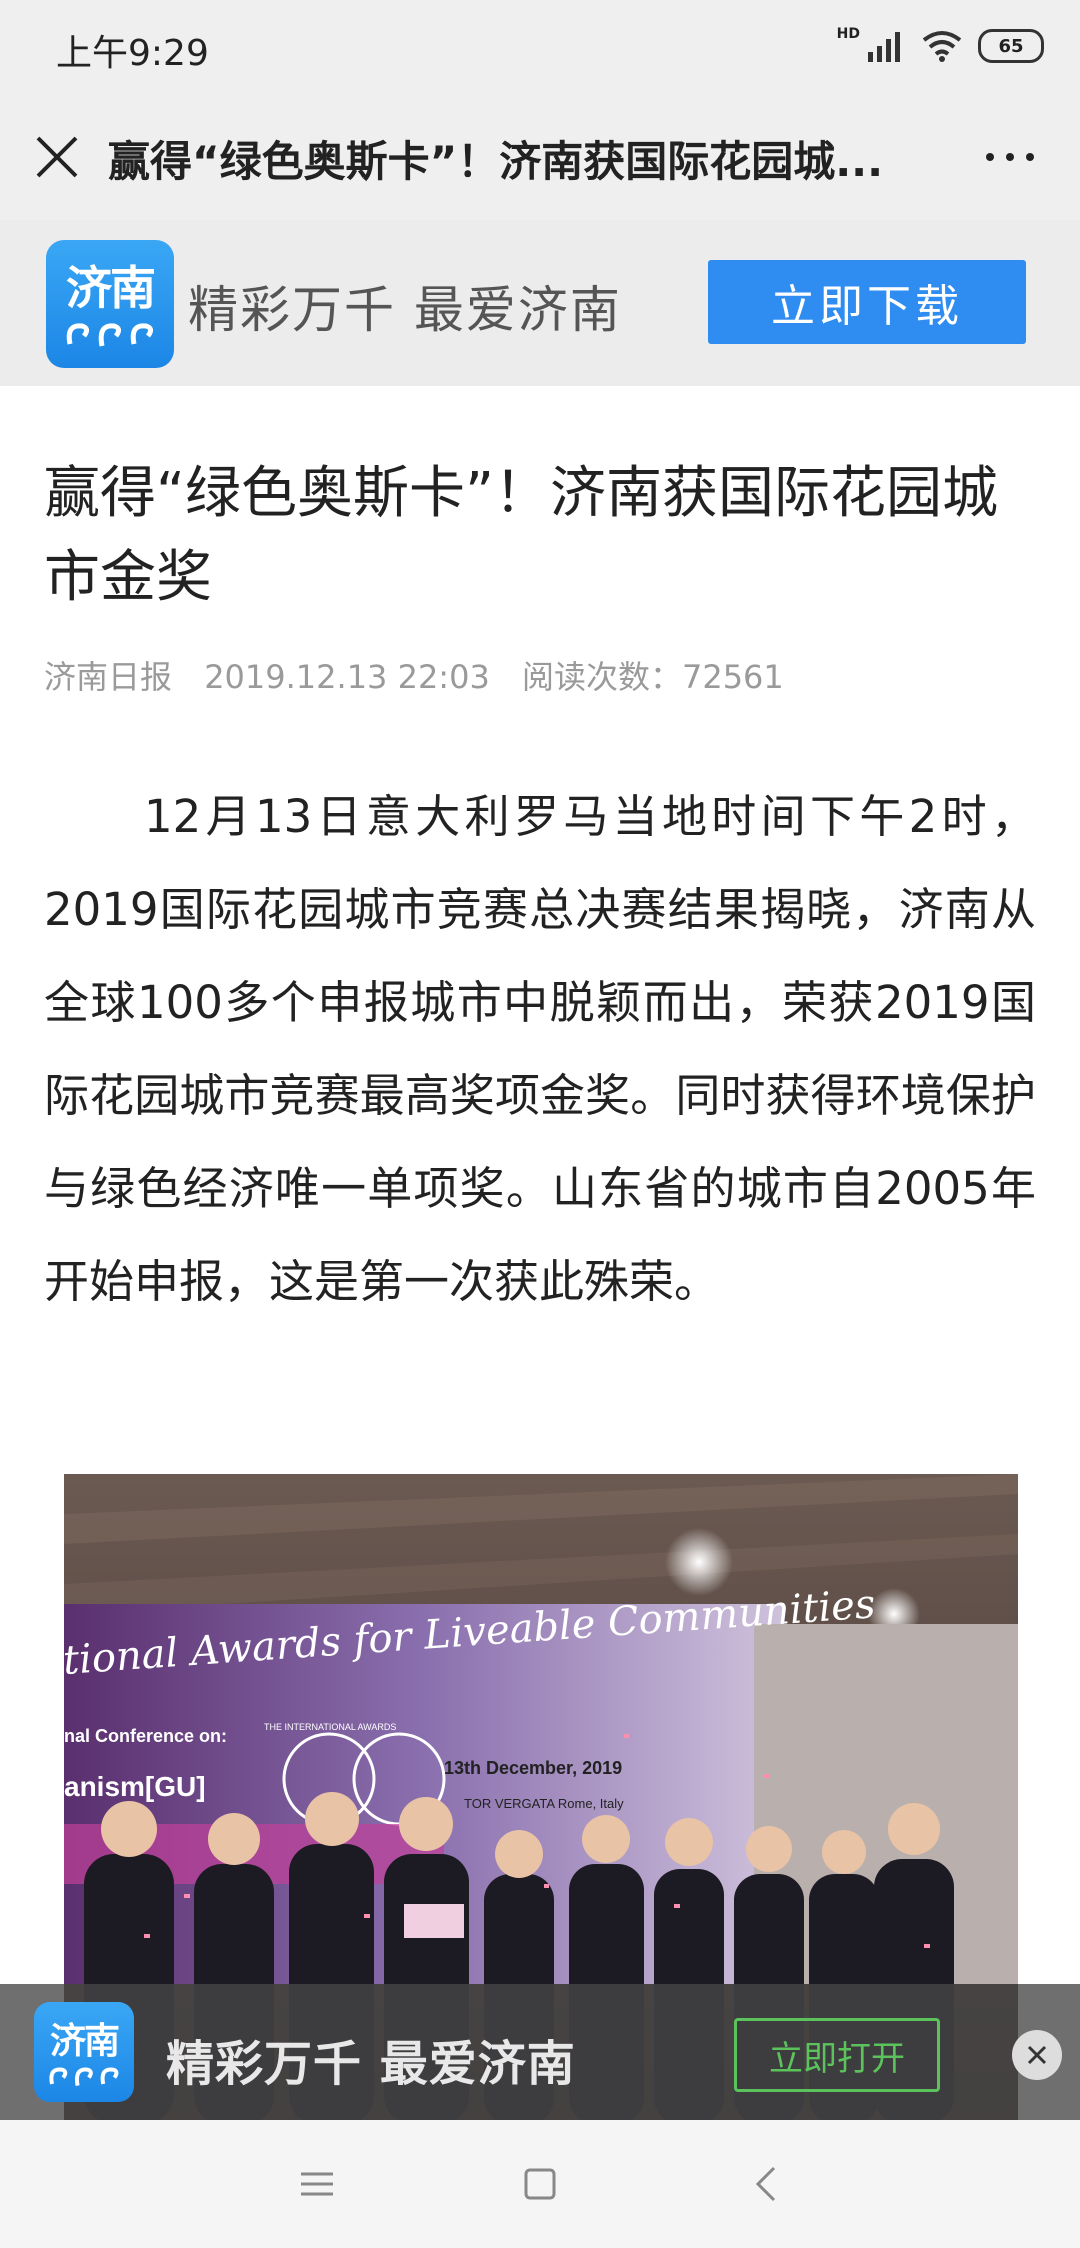 The image size is (1080, 2248). What do you see at coordinates (533, 1768) in the screenshot?
I see `photo-date-line: 13th December, 2019` at bounding box center [533, 1768].